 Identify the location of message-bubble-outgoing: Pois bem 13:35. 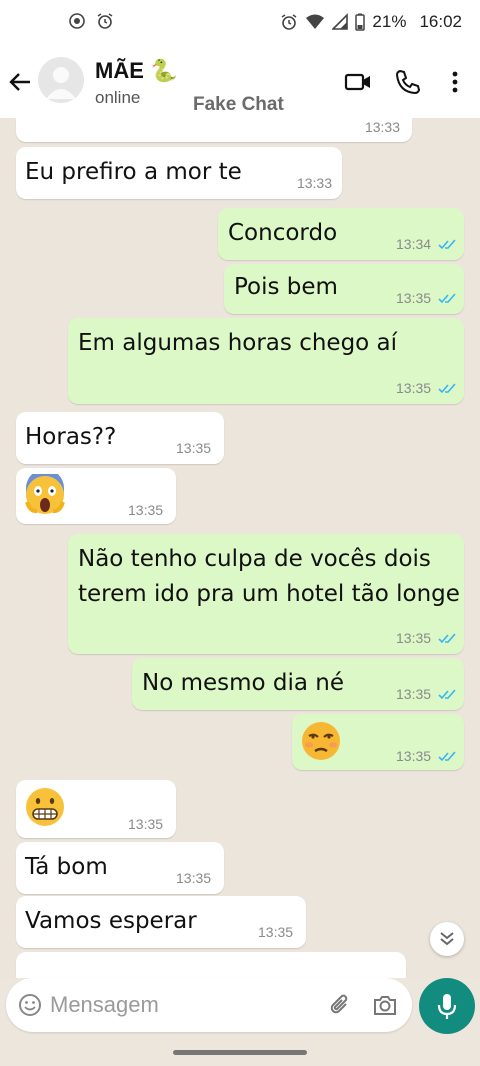
(344, 289).